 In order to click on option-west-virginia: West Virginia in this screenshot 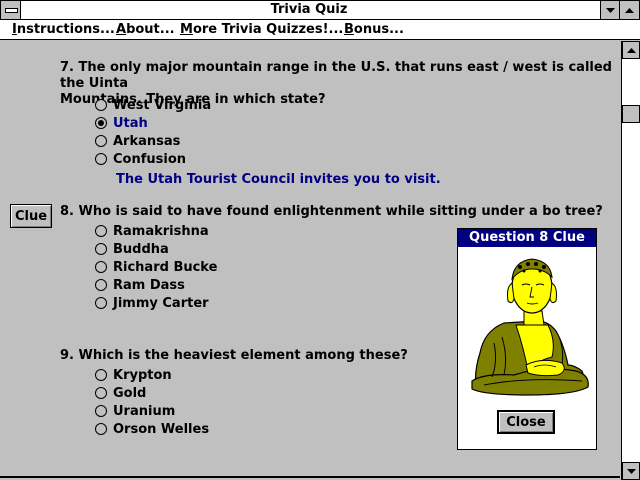, I will do `click(153, 105)`.